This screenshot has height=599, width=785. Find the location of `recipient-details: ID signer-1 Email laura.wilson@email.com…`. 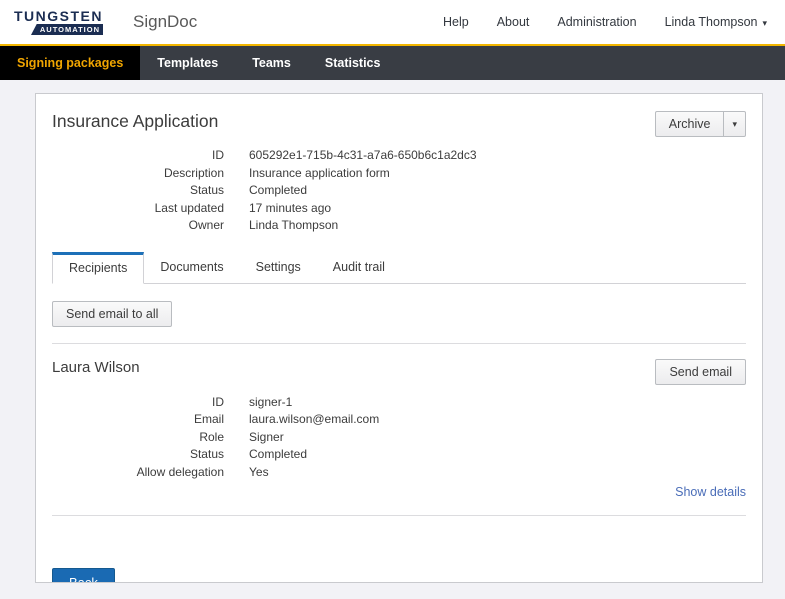

recipient-details: ID signer-1 Email laura.wilson@email.com… is located at coordinates (399, 438).